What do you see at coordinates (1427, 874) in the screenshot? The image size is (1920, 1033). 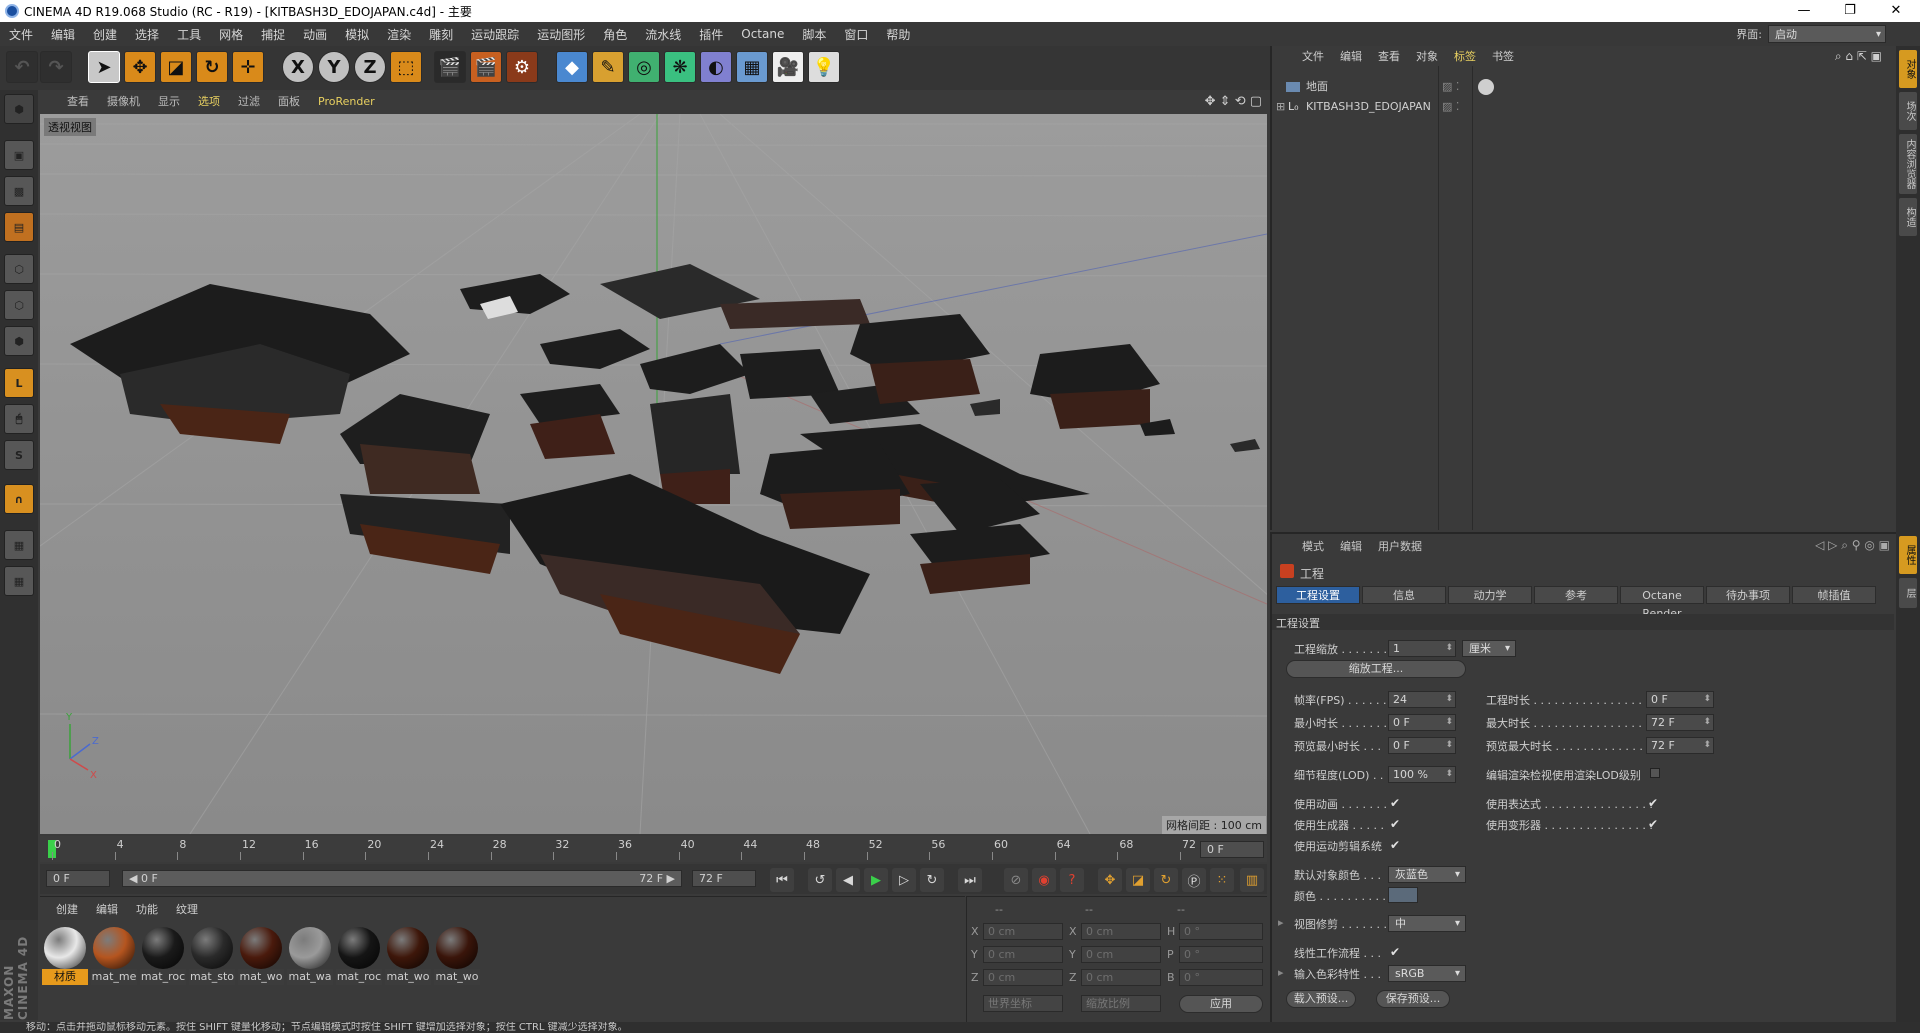 I see `default-color-select: 灰蓝色` at bounding box center [1427, 874].